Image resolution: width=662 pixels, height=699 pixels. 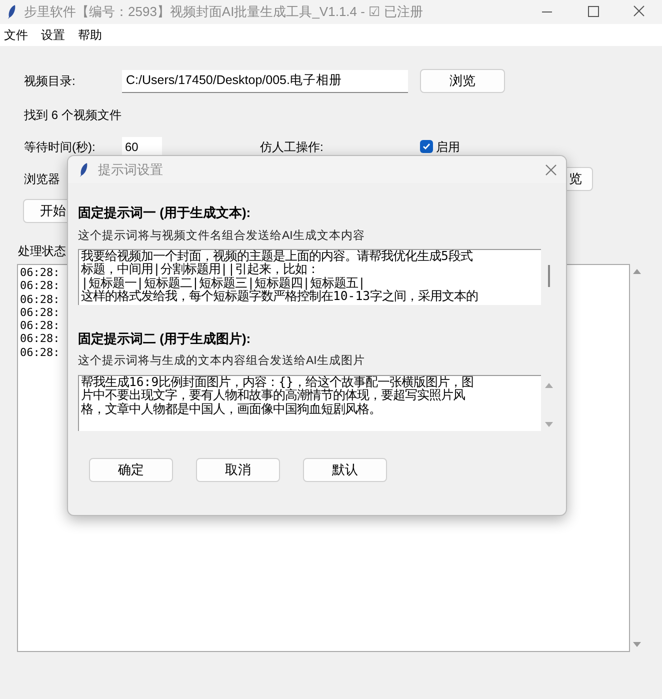 What do you see at coordinates (53, 35) in the screenshot?
I see `menu-item: 设置` at bounding box center [53, 35].